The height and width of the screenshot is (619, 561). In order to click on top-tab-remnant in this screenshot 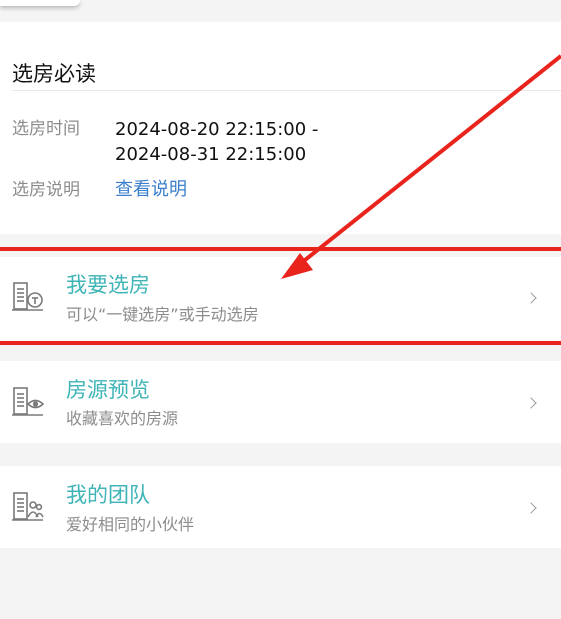, I will do `click(40, 3)`.